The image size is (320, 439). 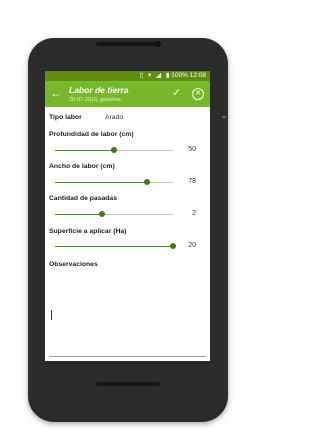 I want to click on superficie-value: 20, so click(x=192, y=245).